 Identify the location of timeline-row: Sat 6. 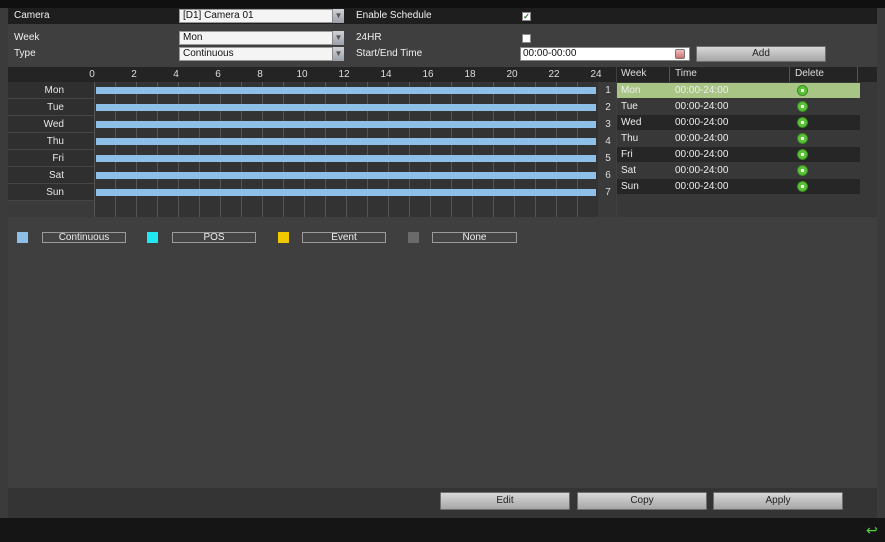
(312, 175).